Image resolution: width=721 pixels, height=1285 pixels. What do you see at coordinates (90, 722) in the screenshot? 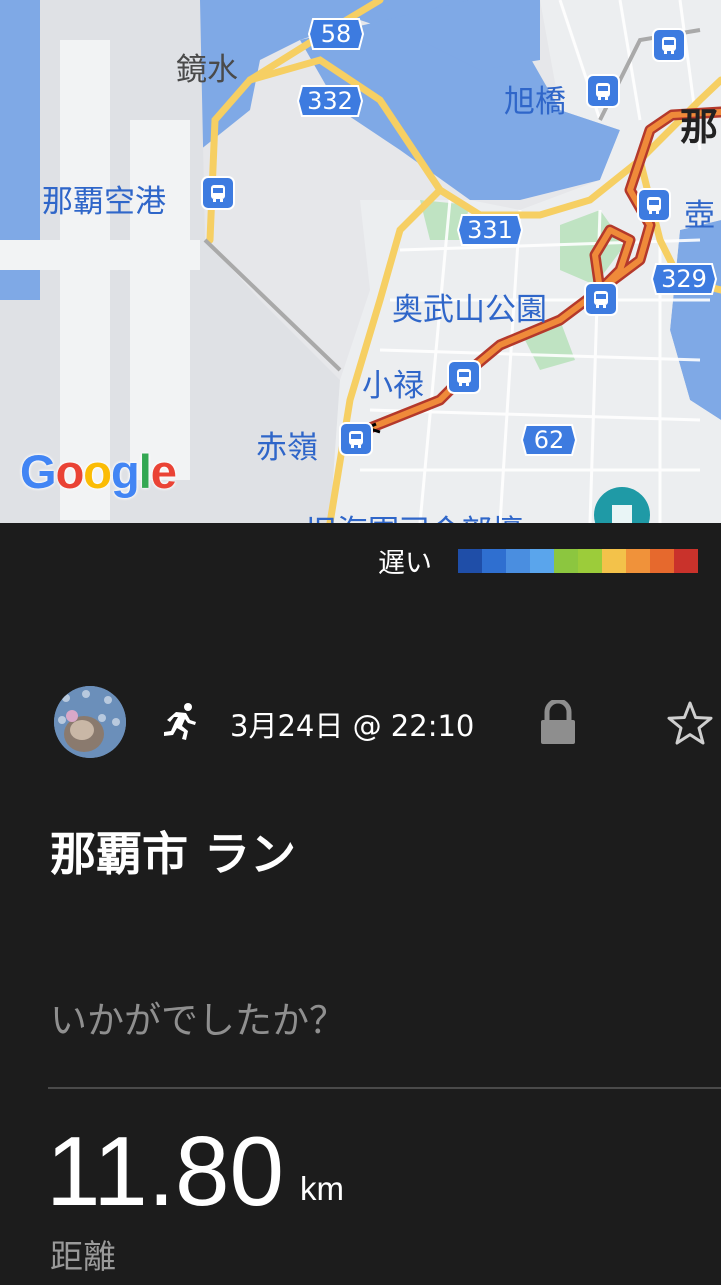
I see `avatar` at bounding box center [90, 722].